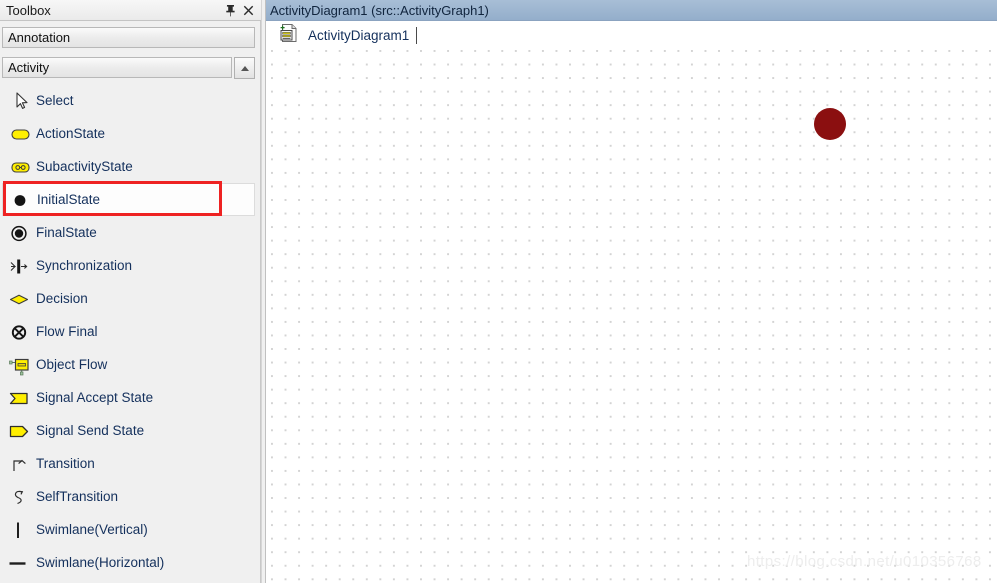 The height and width of the screenshot is (583, 997). What do you see at coordinates (55, 100) in the screenshot?
I see `toolbox-item-label: Select` at bounding box center [55, 100].